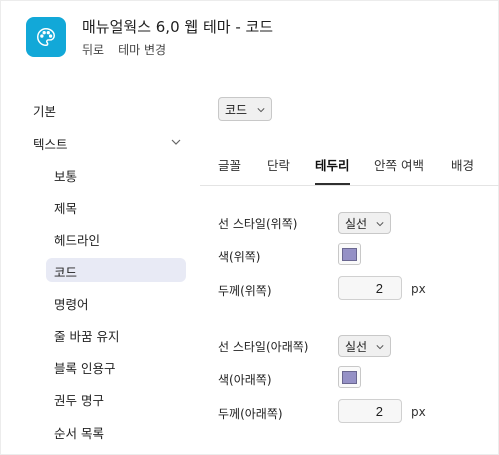  I want to click on sidebar-item-headline: 헤드라인, so click(77, 239).